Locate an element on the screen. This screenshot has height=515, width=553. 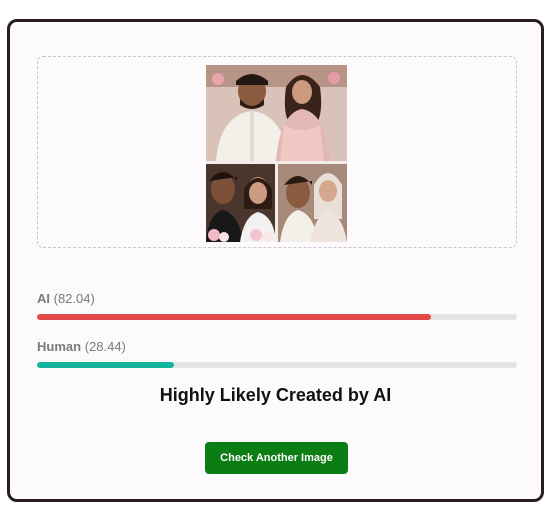
ai-score-value: (82.04) is located at coordinates (74, 298).